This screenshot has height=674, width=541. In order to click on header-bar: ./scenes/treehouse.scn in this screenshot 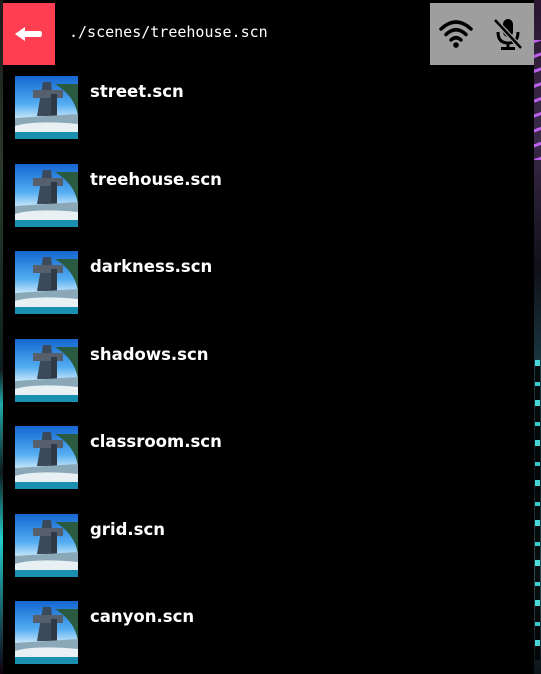, I will do `click(268, 34)`.